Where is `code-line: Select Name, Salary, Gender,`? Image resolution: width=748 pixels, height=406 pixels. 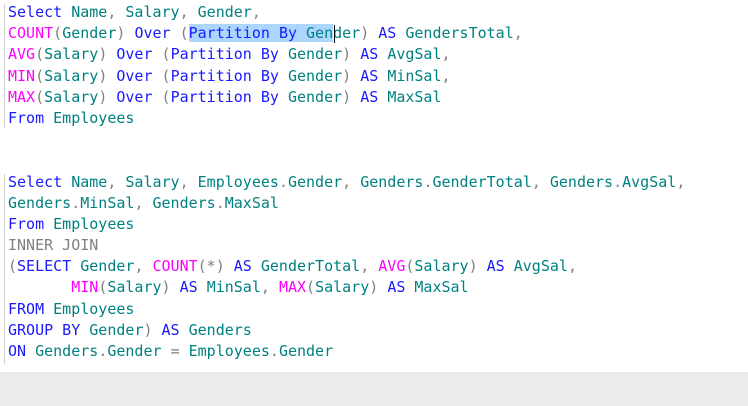 code-line: Select Name, Salary, Gender, is located at coordinates (378, 12).